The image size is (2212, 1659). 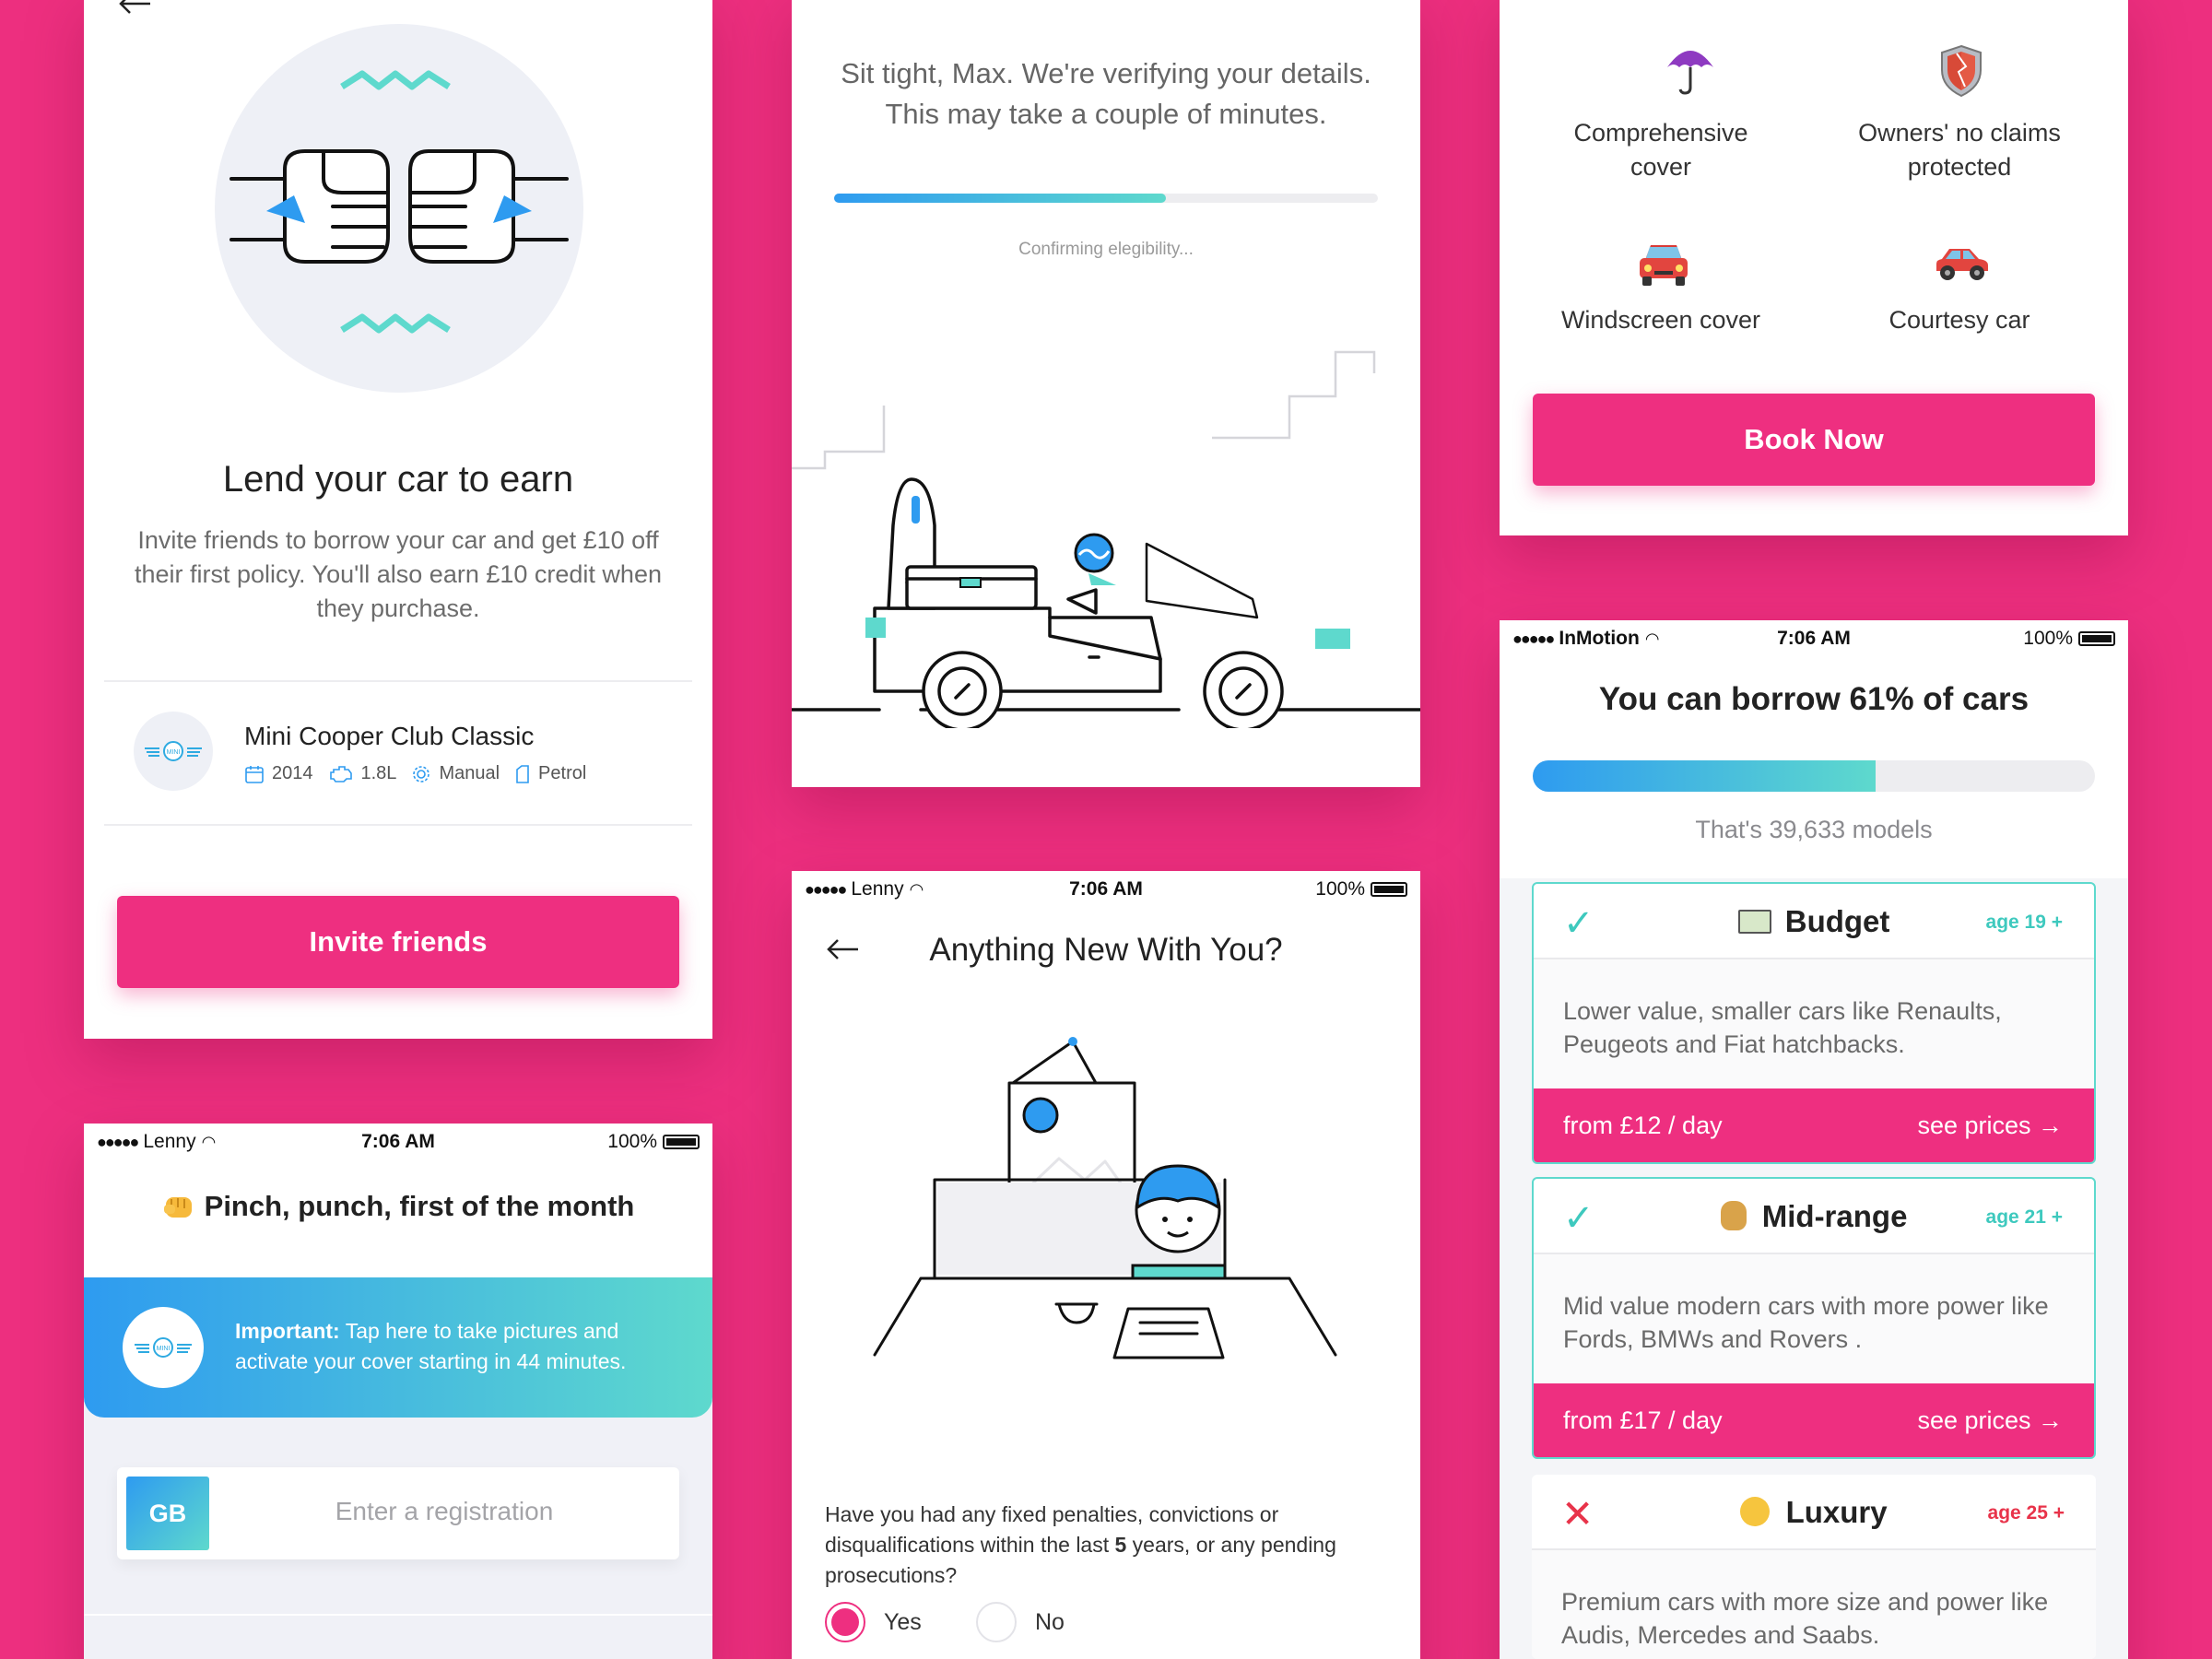 What do you see at coordinates (1836, 1512) in the screenshot?
I see `tier-name: Luxury` at bounding box center [1836, 1512].